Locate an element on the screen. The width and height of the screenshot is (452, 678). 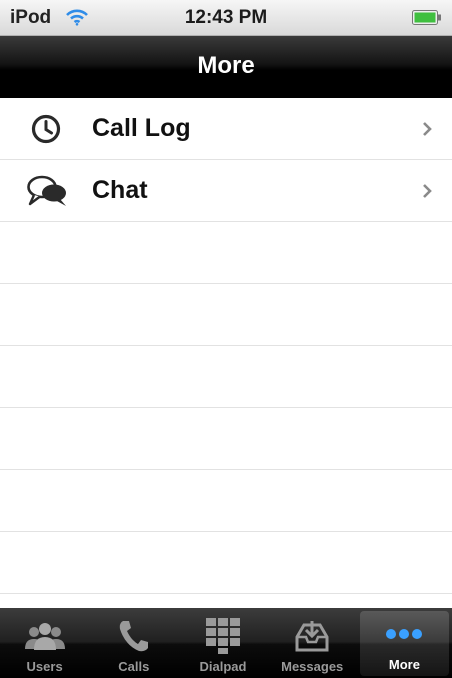
tab-label: Dialpad is located at coordinates (223, 666).